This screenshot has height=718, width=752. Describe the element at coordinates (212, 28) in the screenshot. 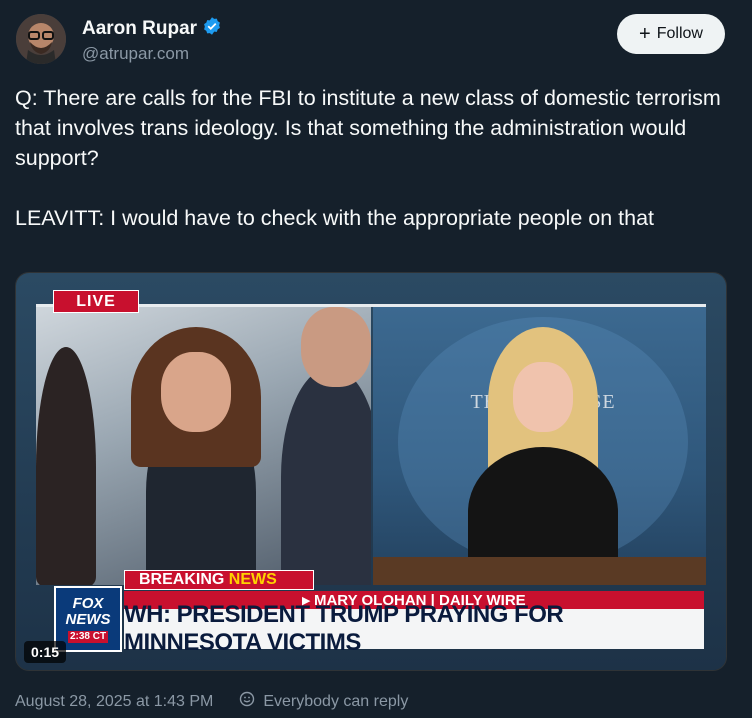

I see `verified-badge-icon` at that location.